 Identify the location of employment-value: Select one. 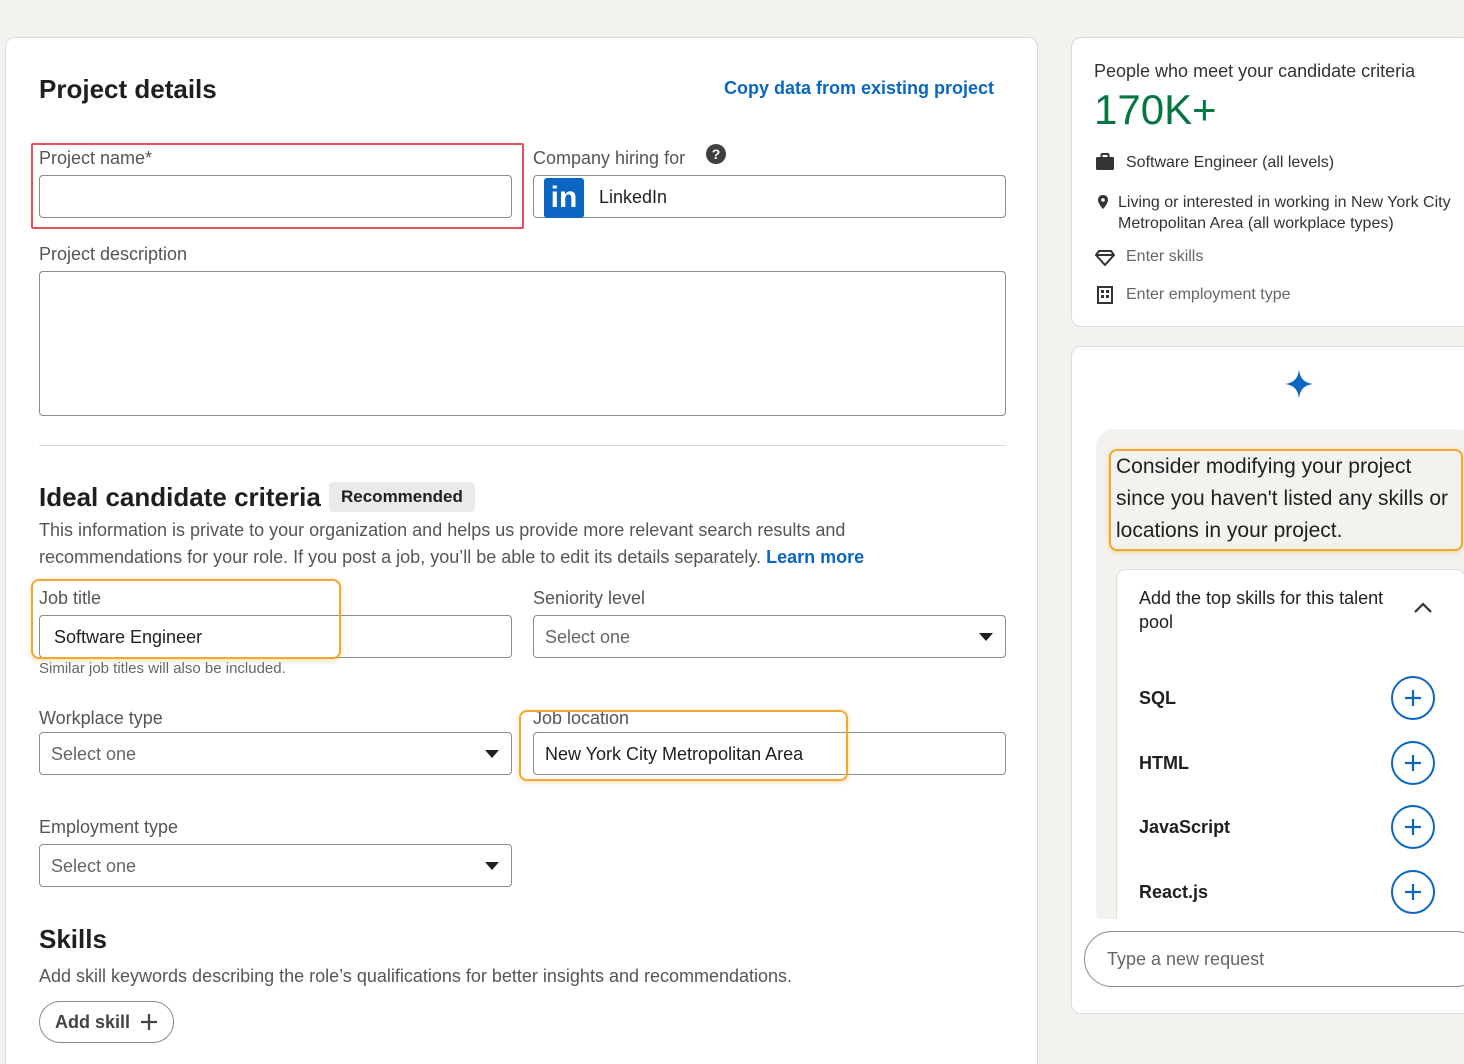
(94, 866).